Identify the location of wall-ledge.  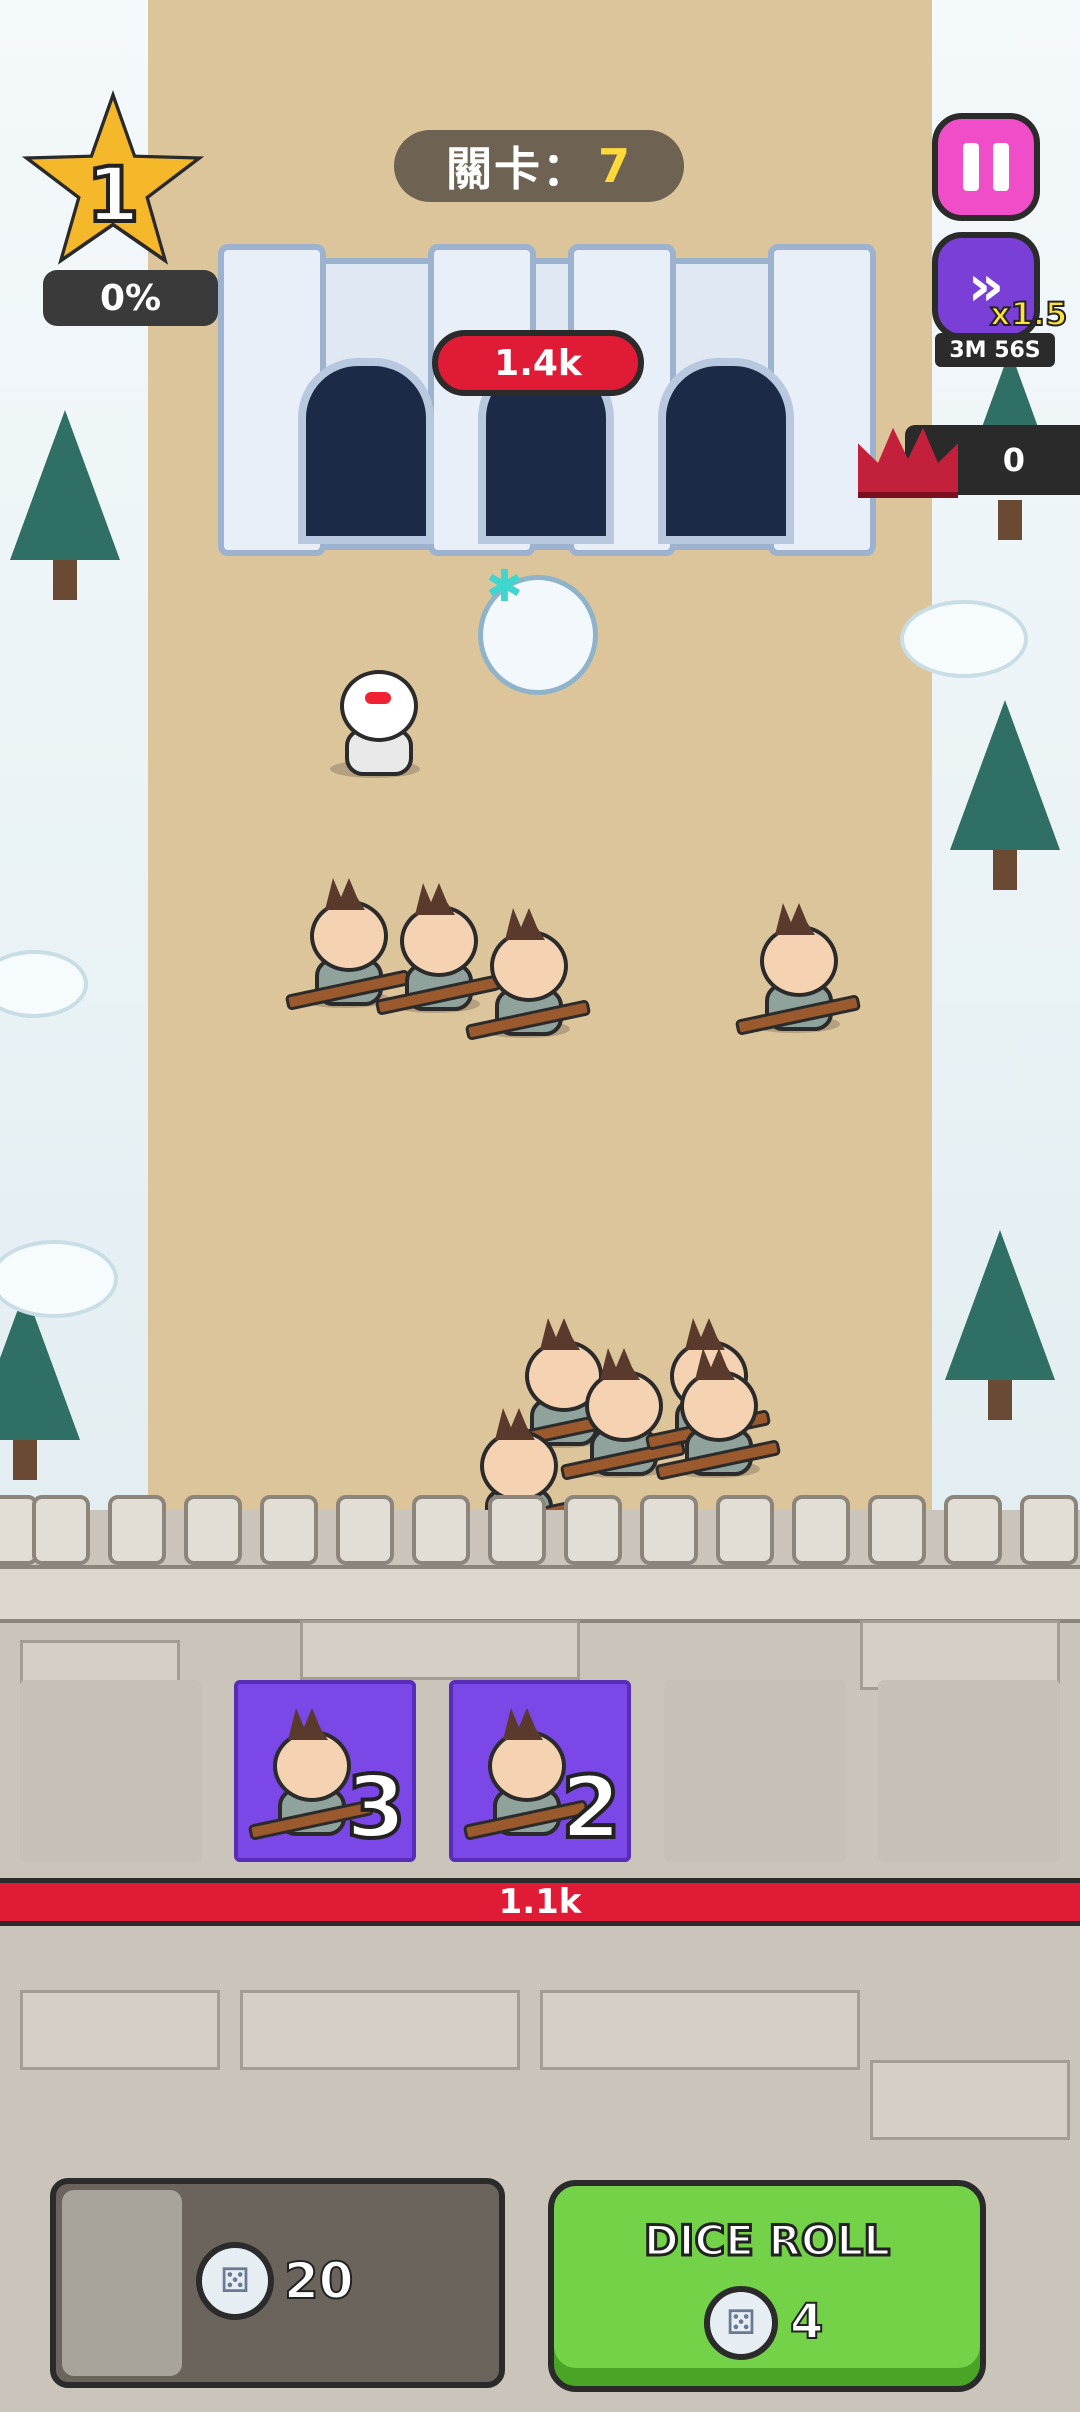
(540, 1594).